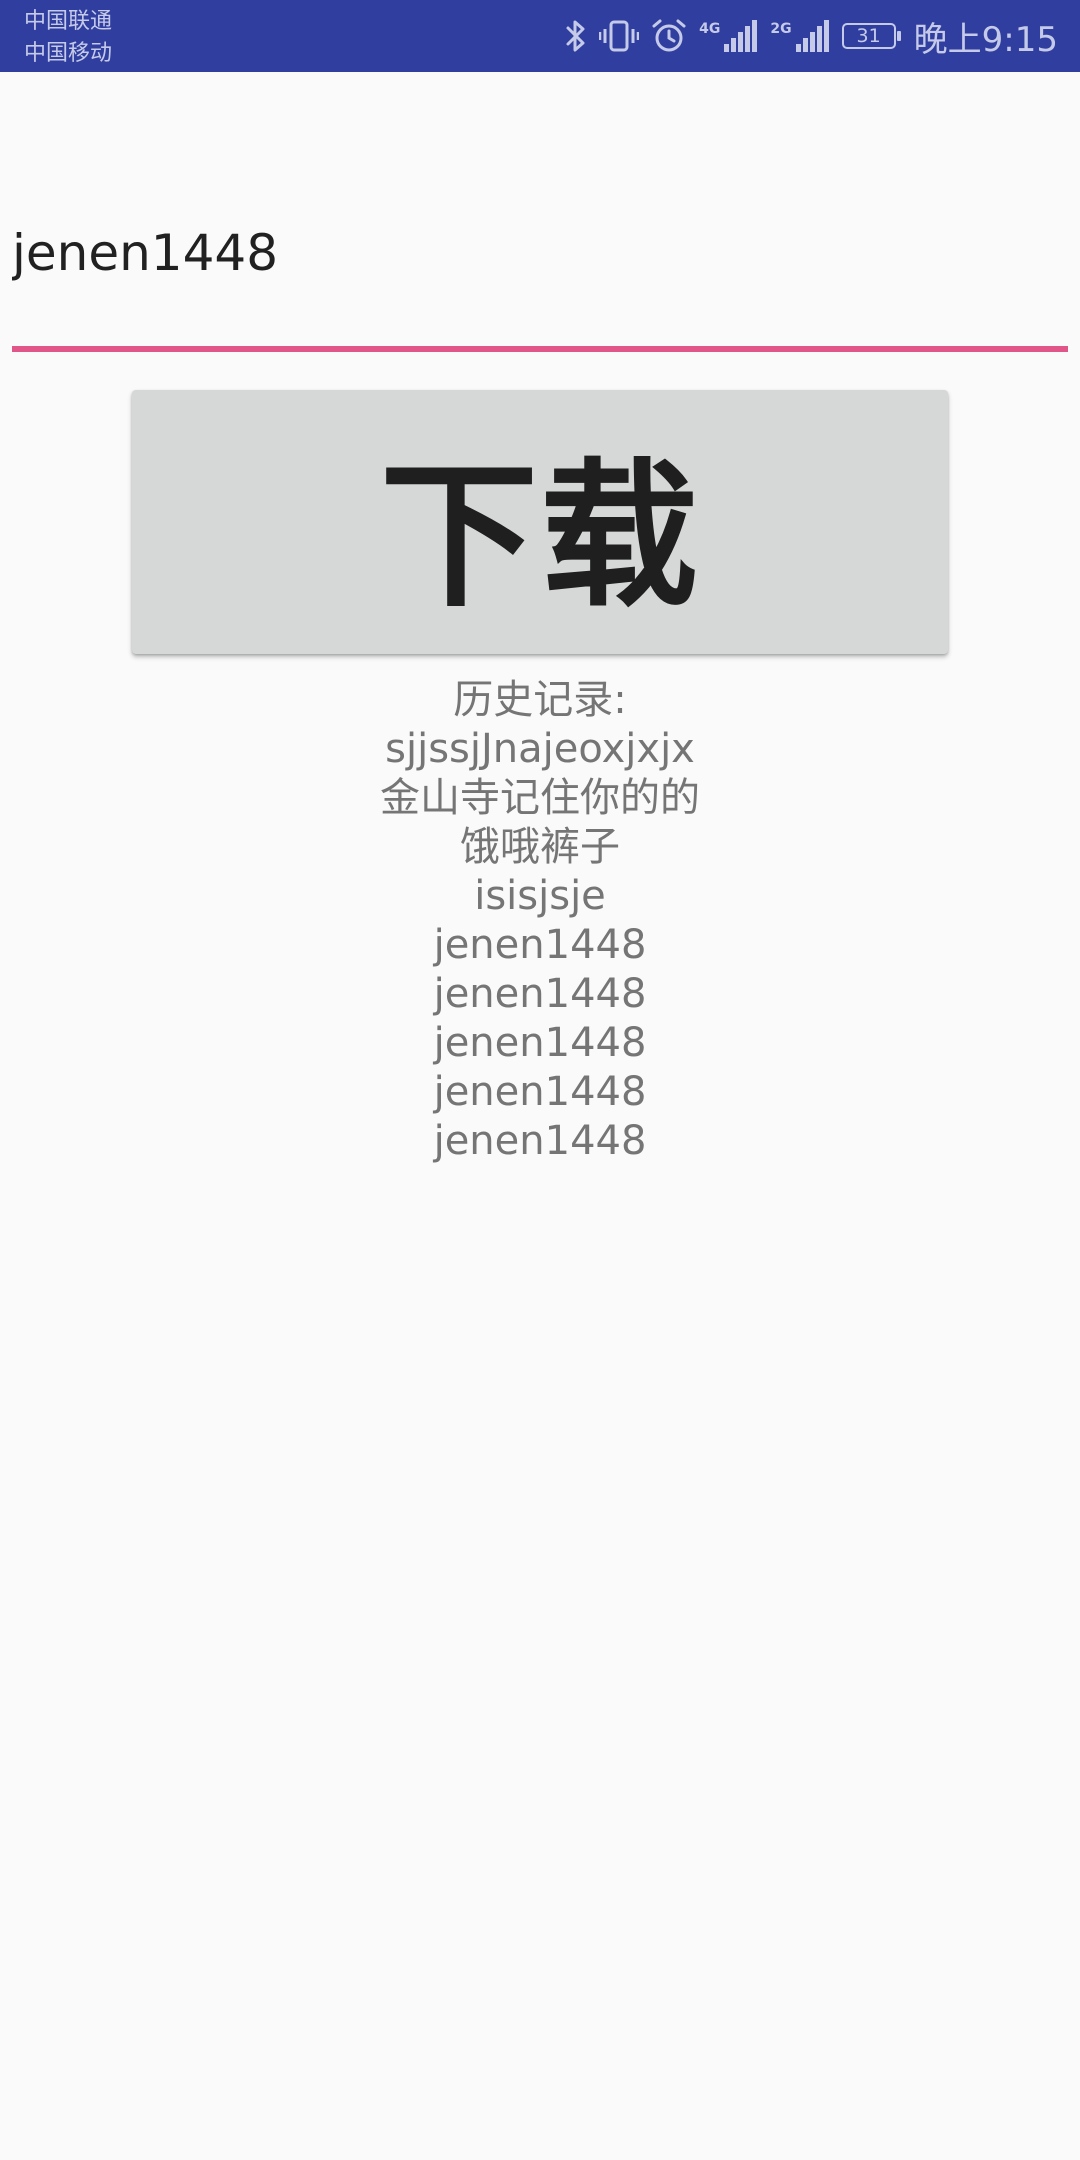 The width and height of the screenshot is (1080, 2160). I want to click on vibrate-icon, so click(619, 36).